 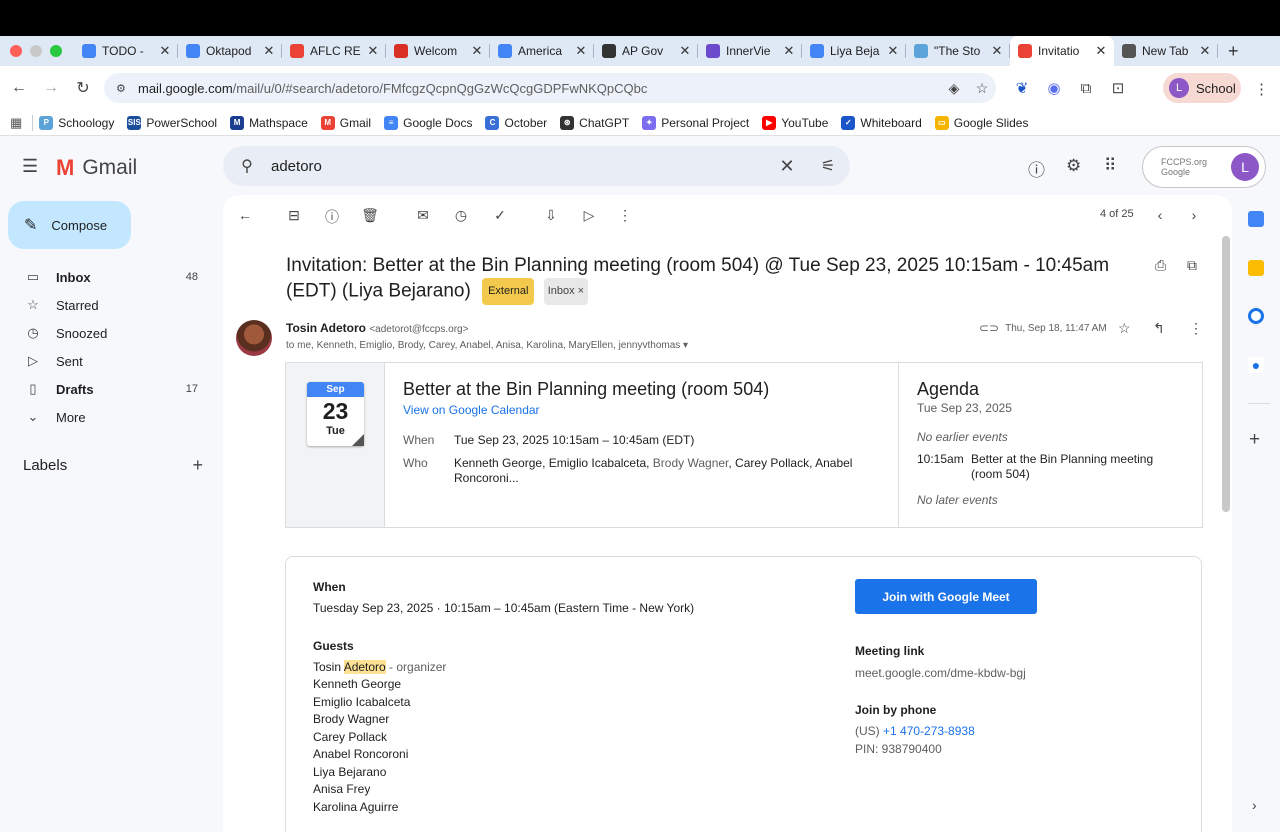 I want to click on contacts-app-icon: ●, so click(x=1256, y=365).